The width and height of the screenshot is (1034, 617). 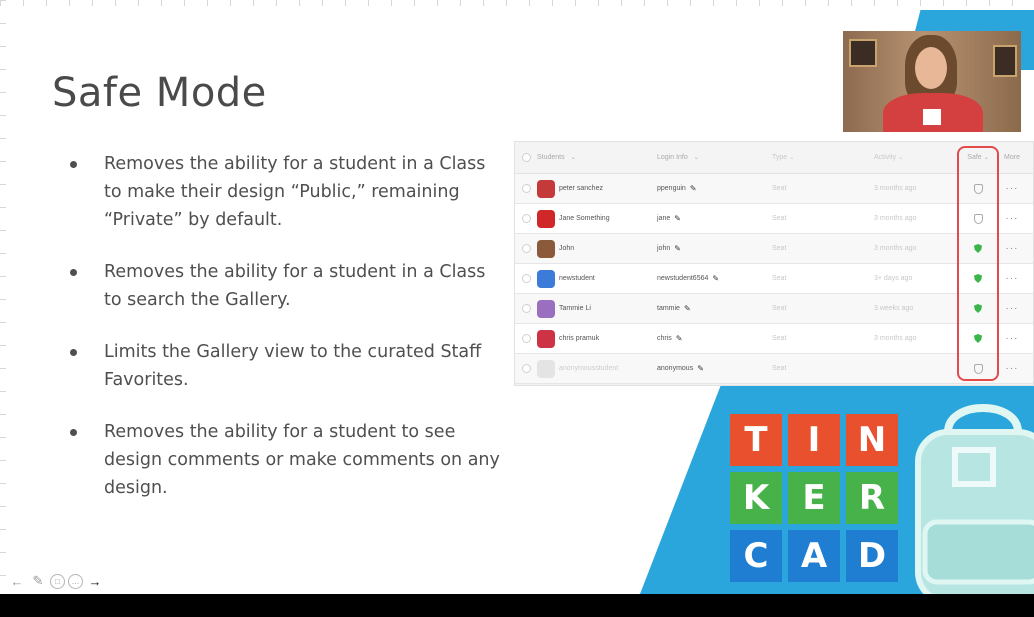 I want to click on header-select-all, so click(x=526, y=157).